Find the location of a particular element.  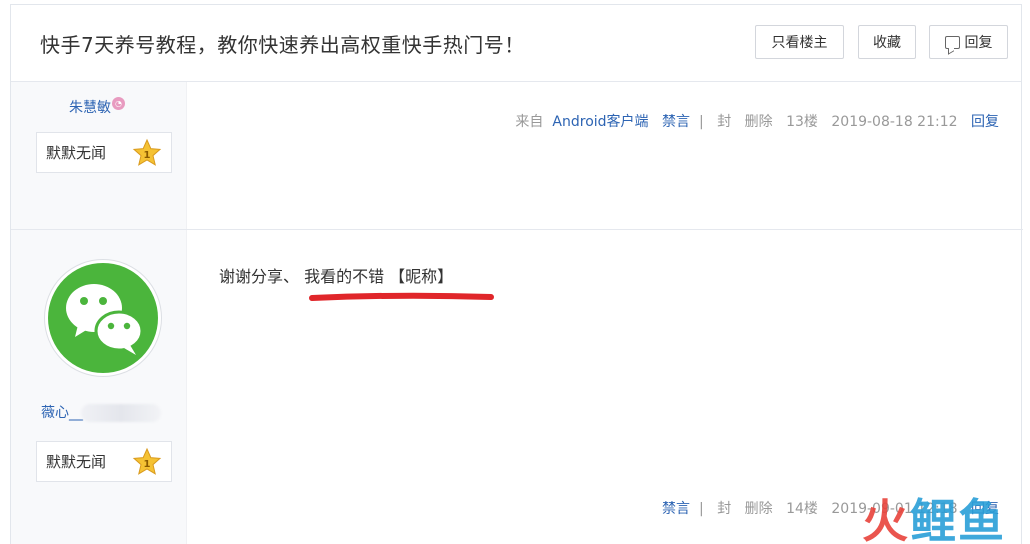

reply-button: 回复 is located at coordinates (968, 42).